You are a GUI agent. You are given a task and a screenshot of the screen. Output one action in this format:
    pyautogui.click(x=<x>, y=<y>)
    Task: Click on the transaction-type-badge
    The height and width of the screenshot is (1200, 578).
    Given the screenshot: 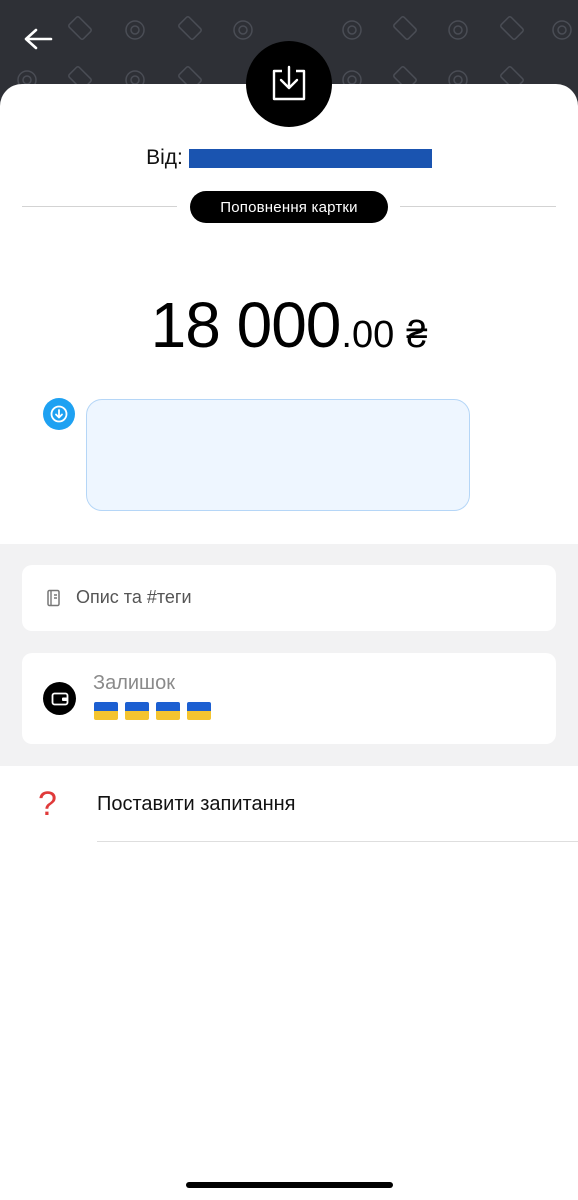 What is the action you would take?
    pyautogui.click(x=289, y=84)
    